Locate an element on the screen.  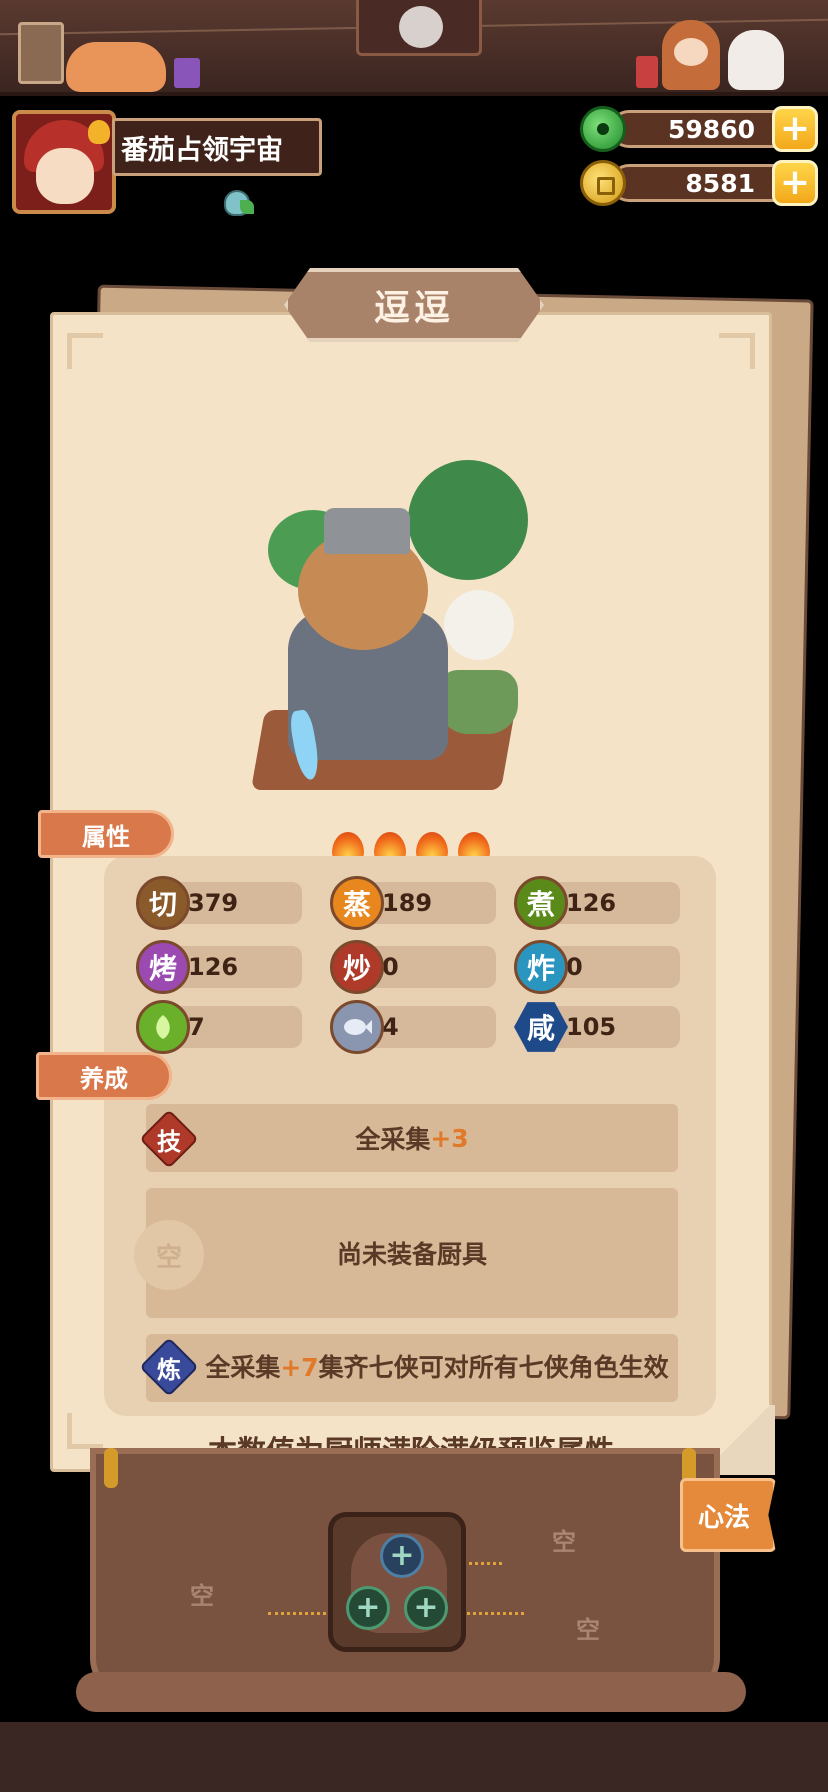
stat-zheng: 189 蒸 is located at coordinates (414, 903).